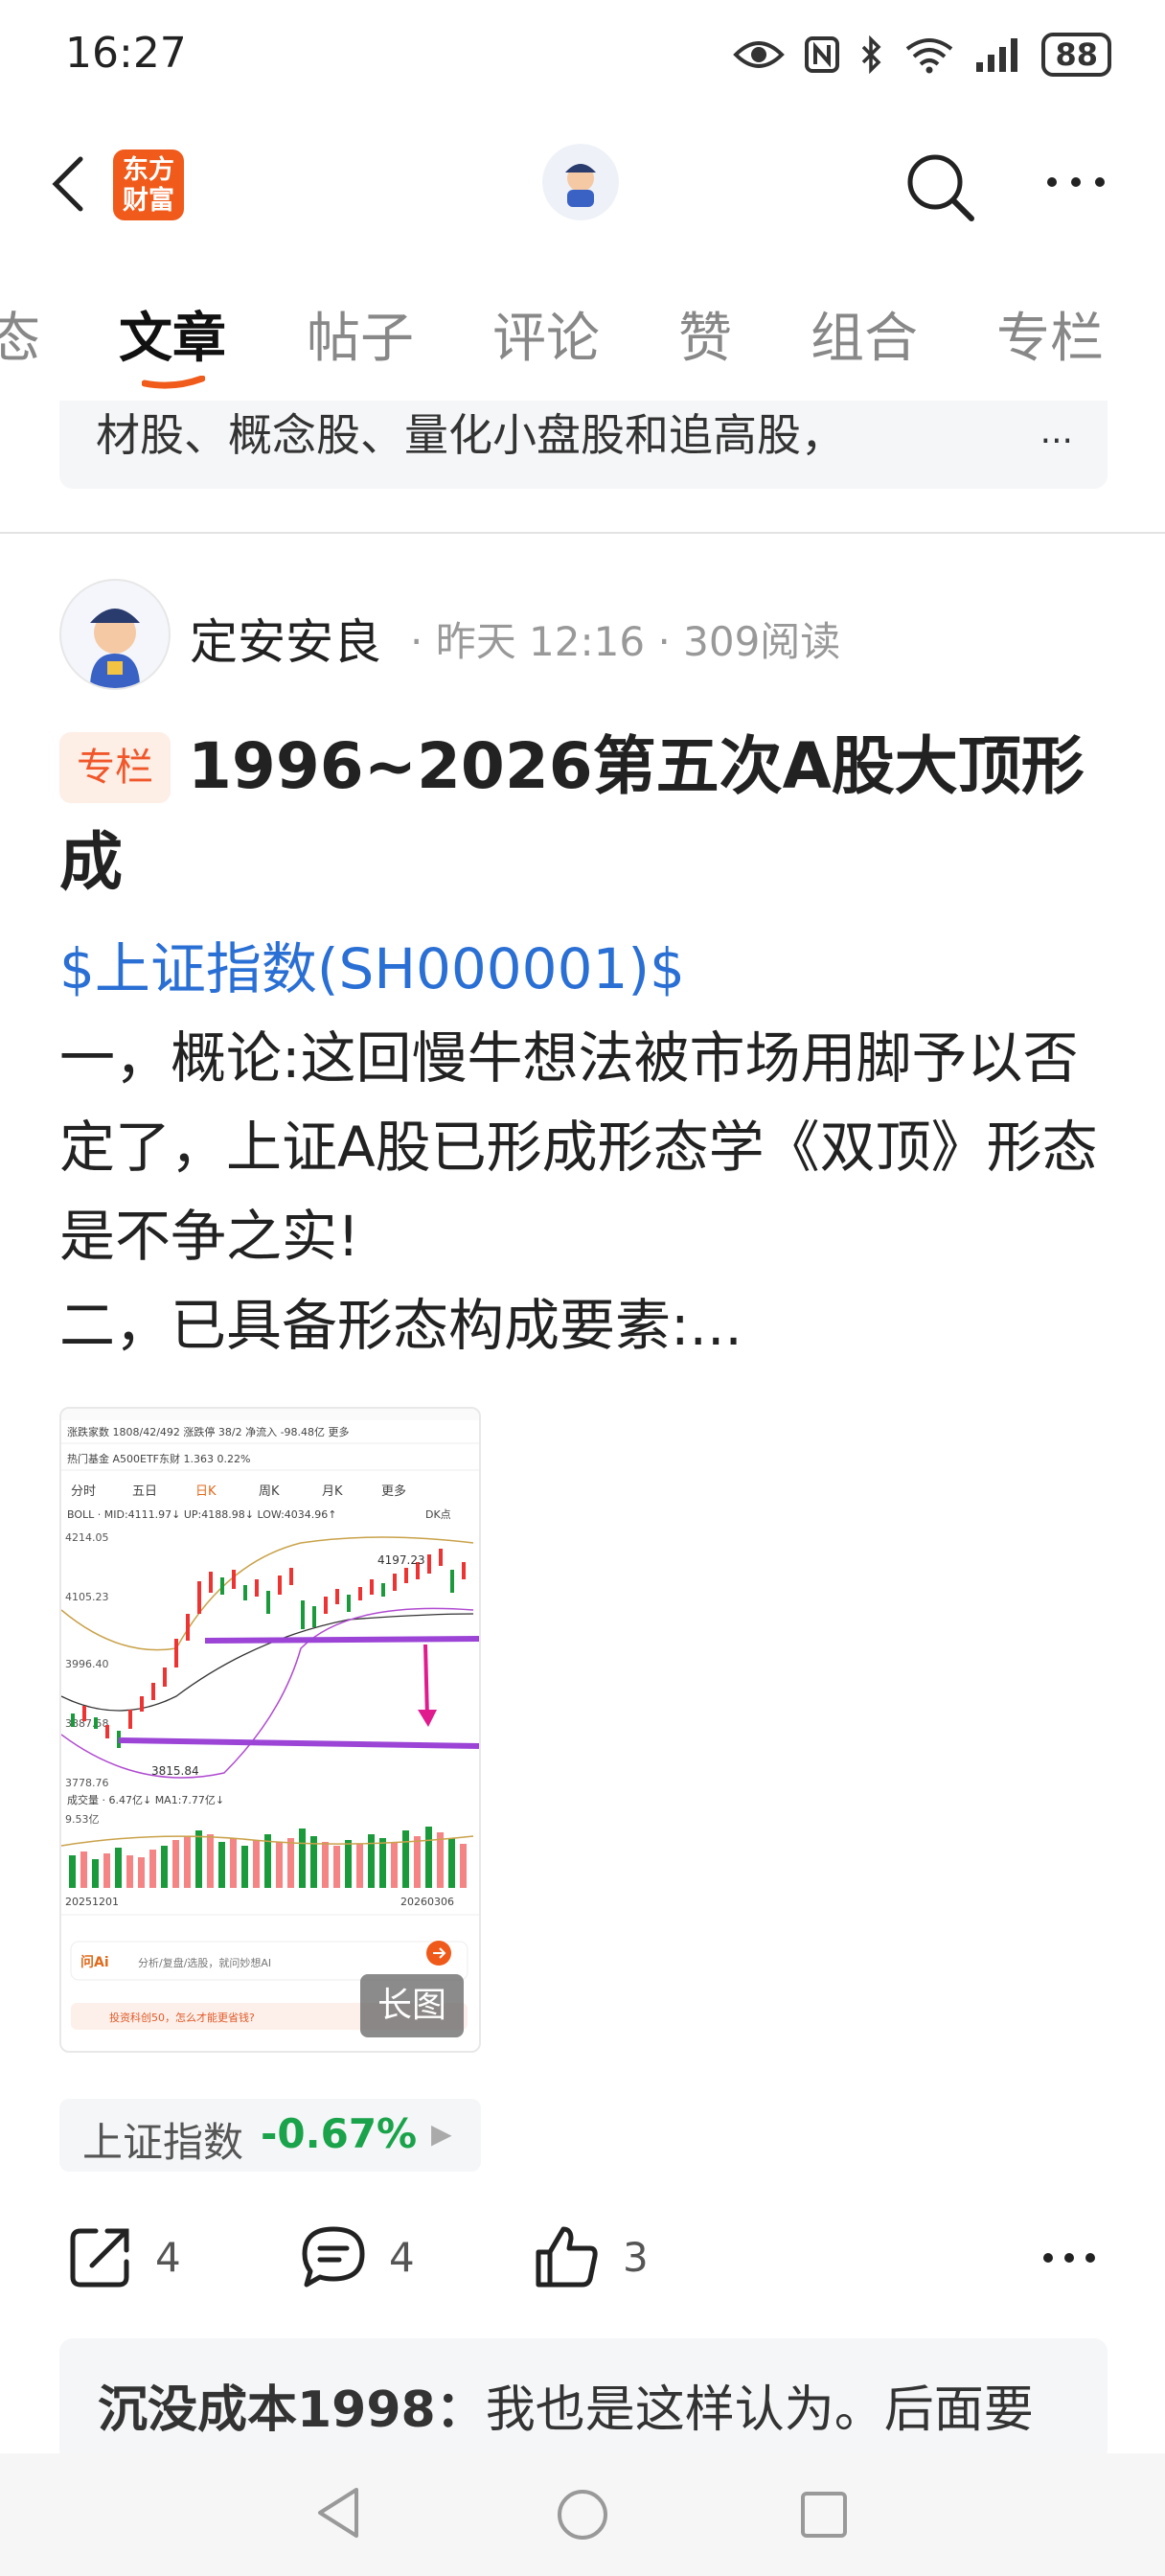  Describe the element at coordinates (338, 2513) in the screenshot. I see `nav-back-icon` at that location.